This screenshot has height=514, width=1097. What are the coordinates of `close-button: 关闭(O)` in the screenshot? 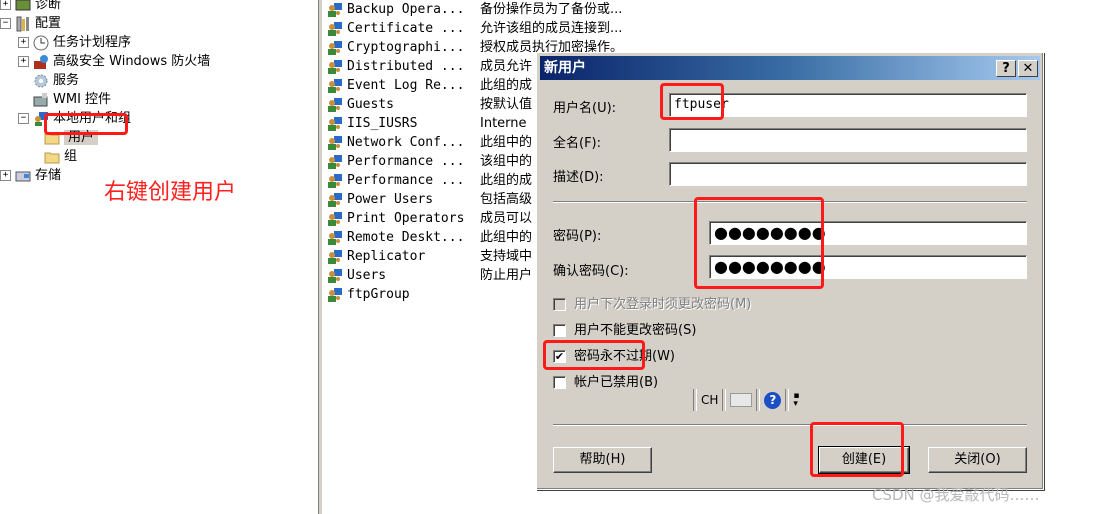 It's located at (977, 460).